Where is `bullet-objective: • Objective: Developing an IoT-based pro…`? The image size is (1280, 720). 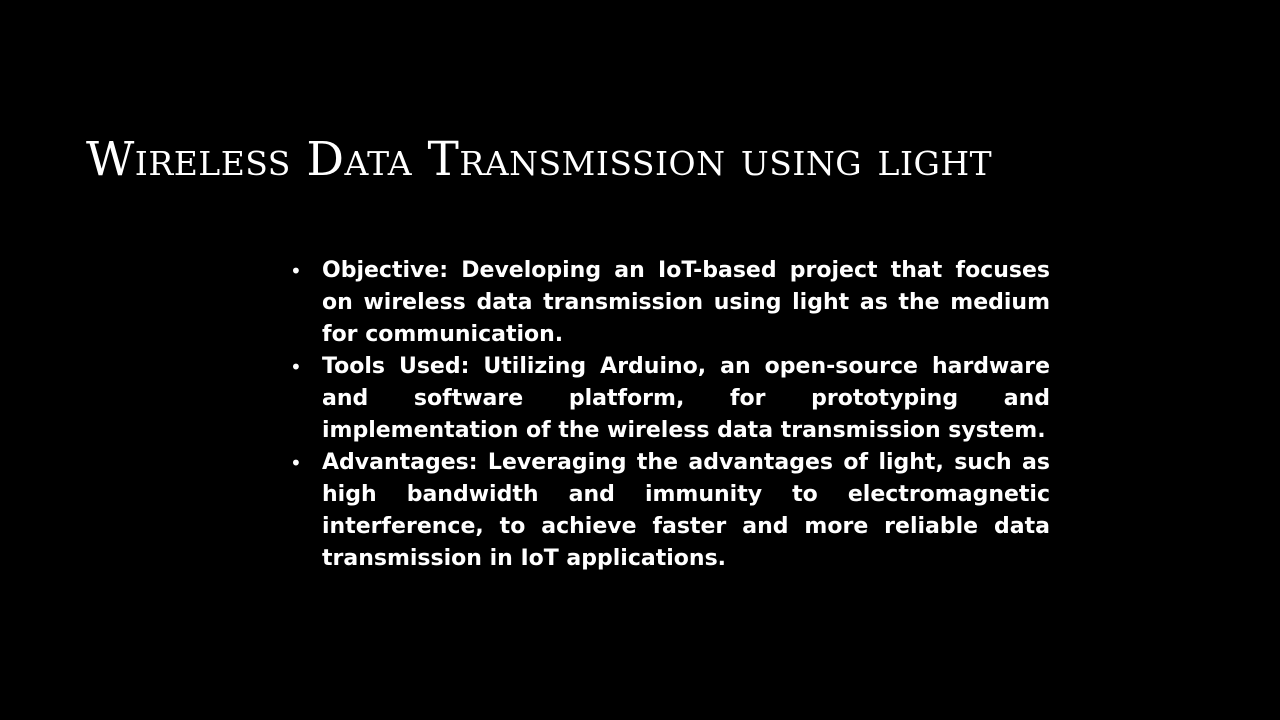
bullet-objective: • Objective: Developing an IoT-based pro… is located at coordinates (670, 303).